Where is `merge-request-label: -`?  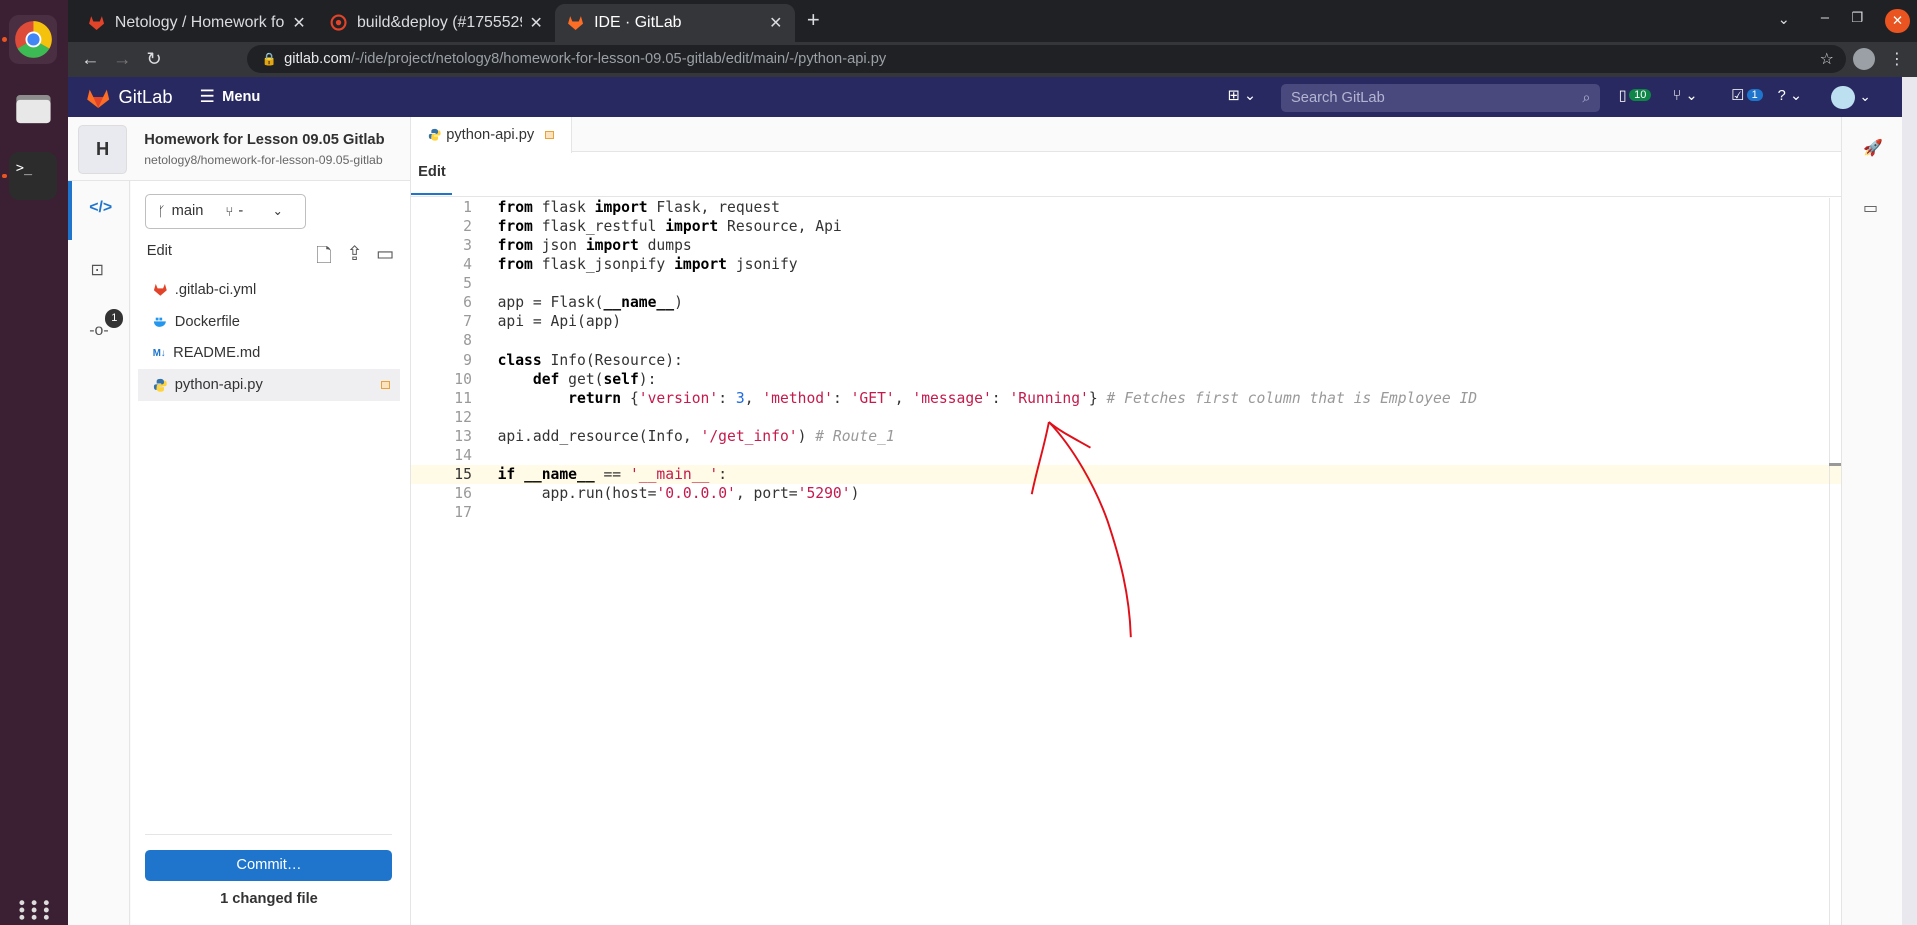 merge-request-label: - is located at coordinates (241, 211).